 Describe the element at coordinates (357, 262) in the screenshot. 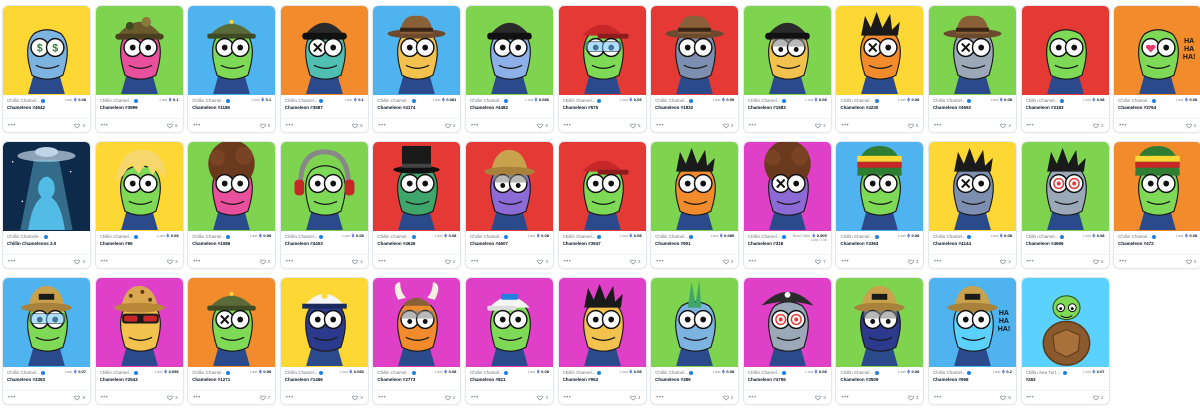

I see `favorite-button: 2` at that location.